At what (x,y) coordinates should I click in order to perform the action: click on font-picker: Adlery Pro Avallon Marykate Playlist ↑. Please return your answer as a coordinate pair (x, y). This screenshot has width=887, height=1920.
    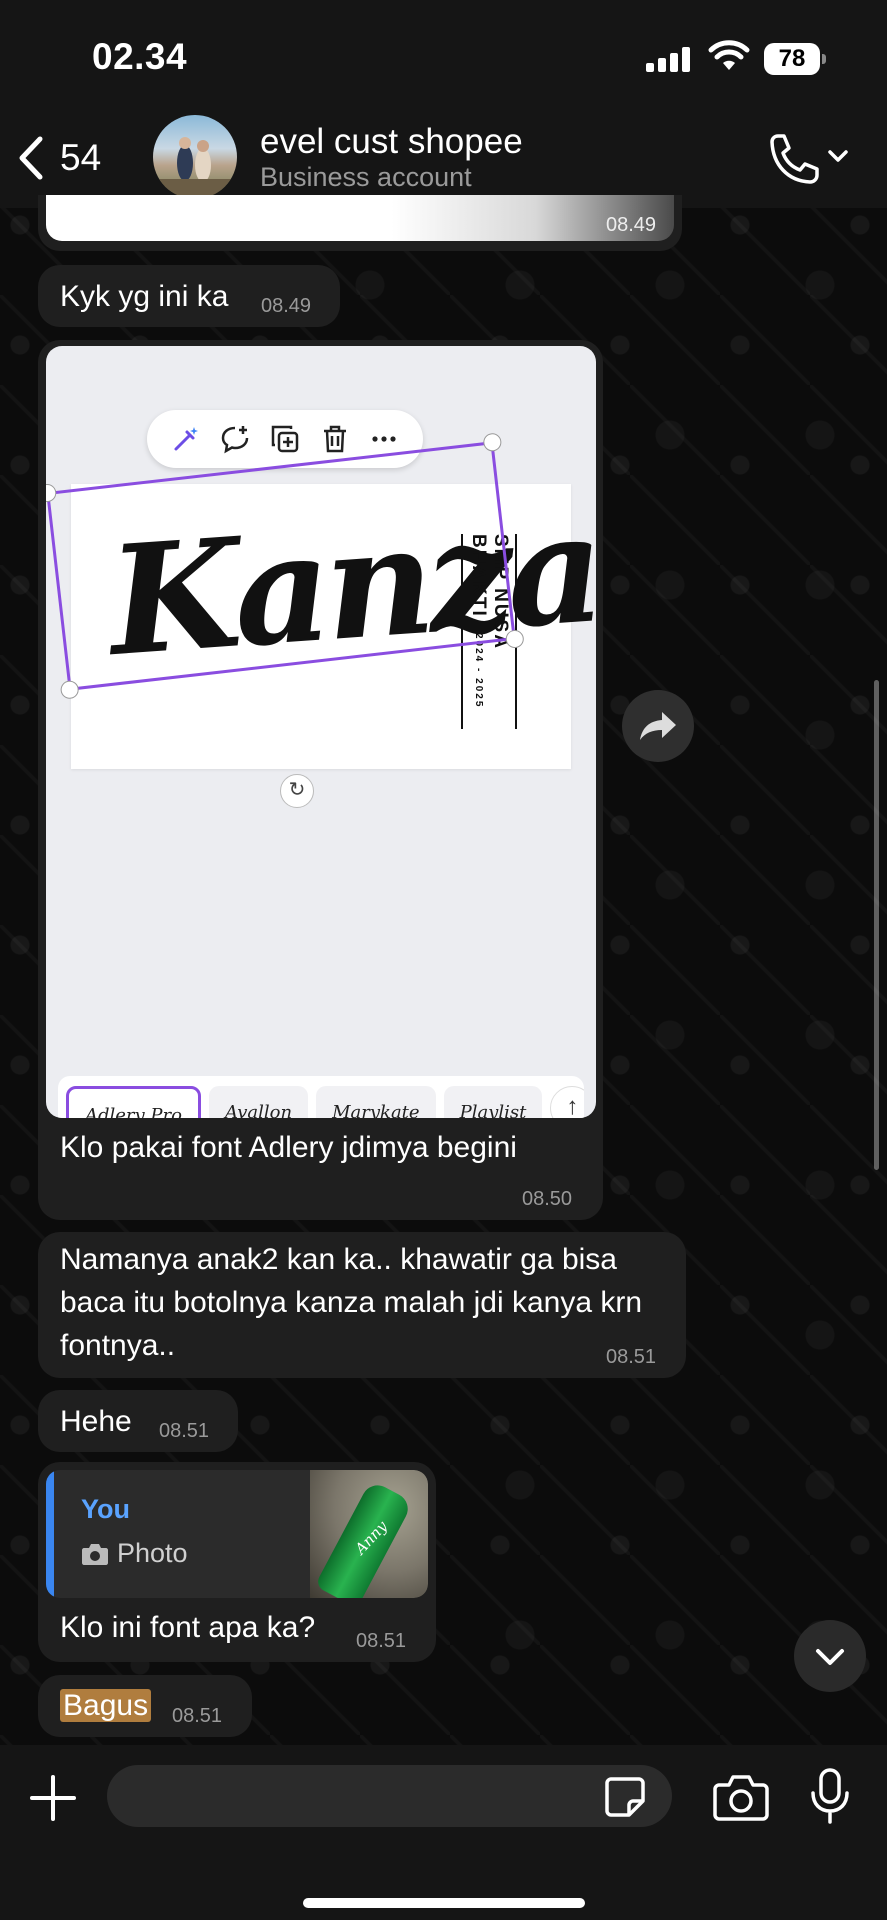
    Looking at the image, I should click on (321, 1097).